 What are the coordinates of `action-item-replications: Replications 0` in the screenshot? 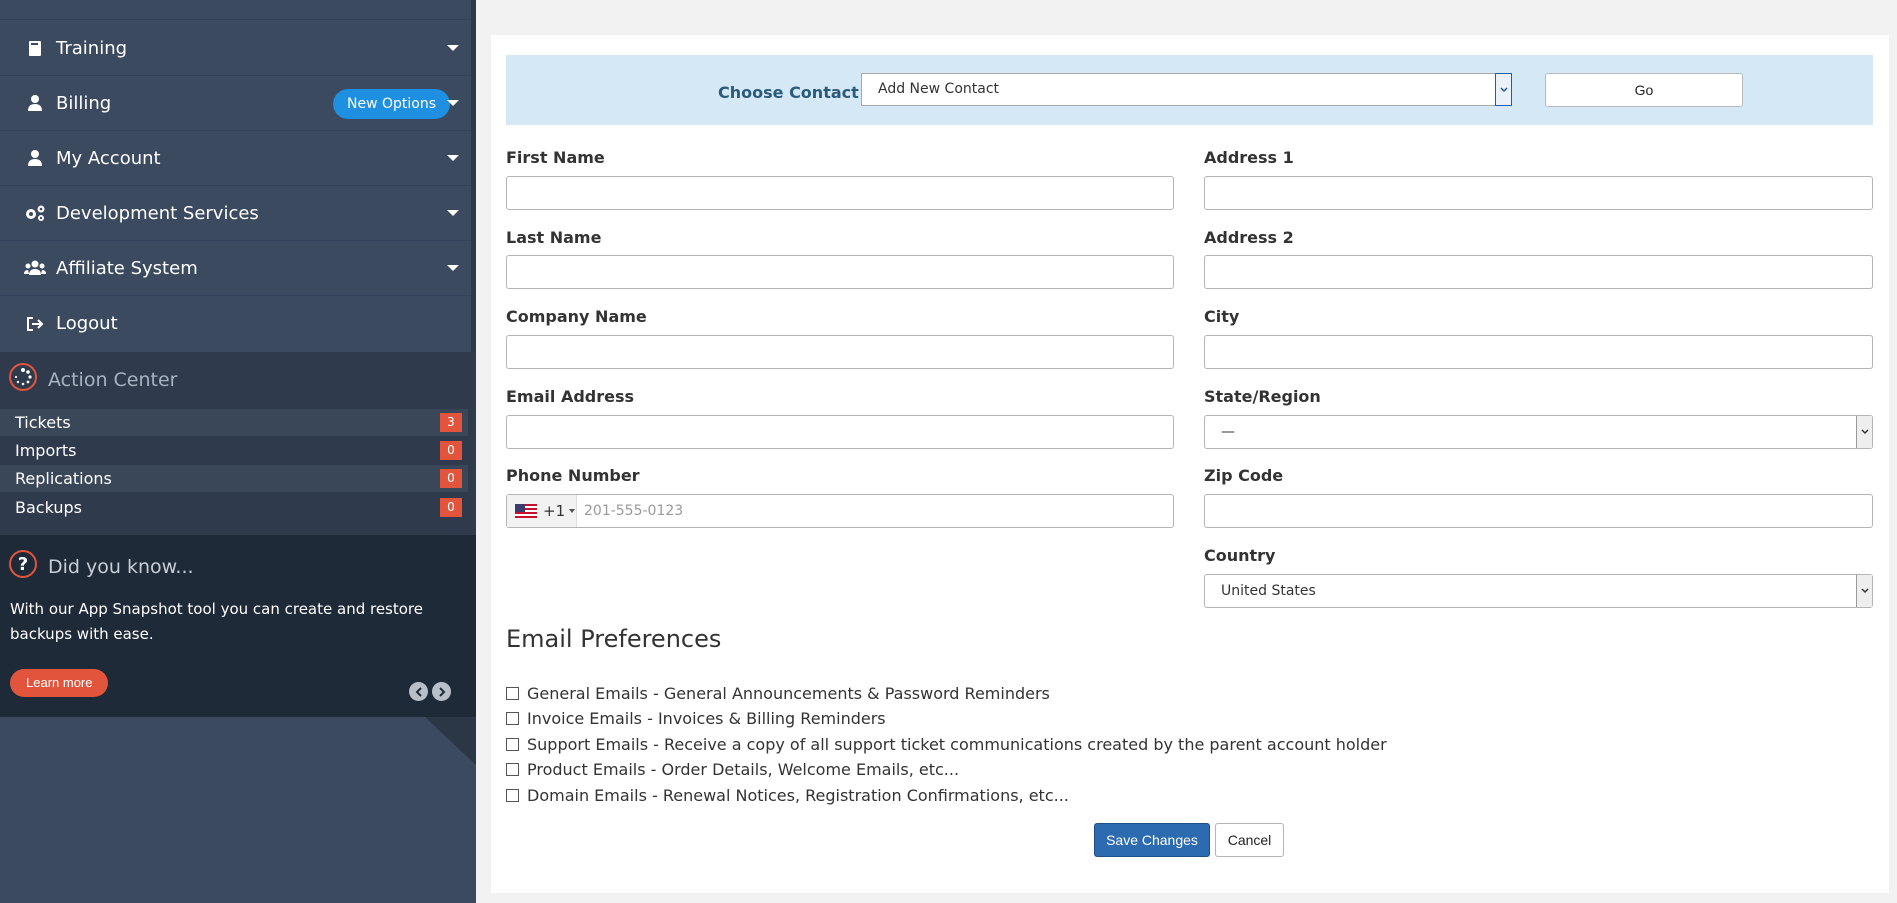 It's located at (234, 478).